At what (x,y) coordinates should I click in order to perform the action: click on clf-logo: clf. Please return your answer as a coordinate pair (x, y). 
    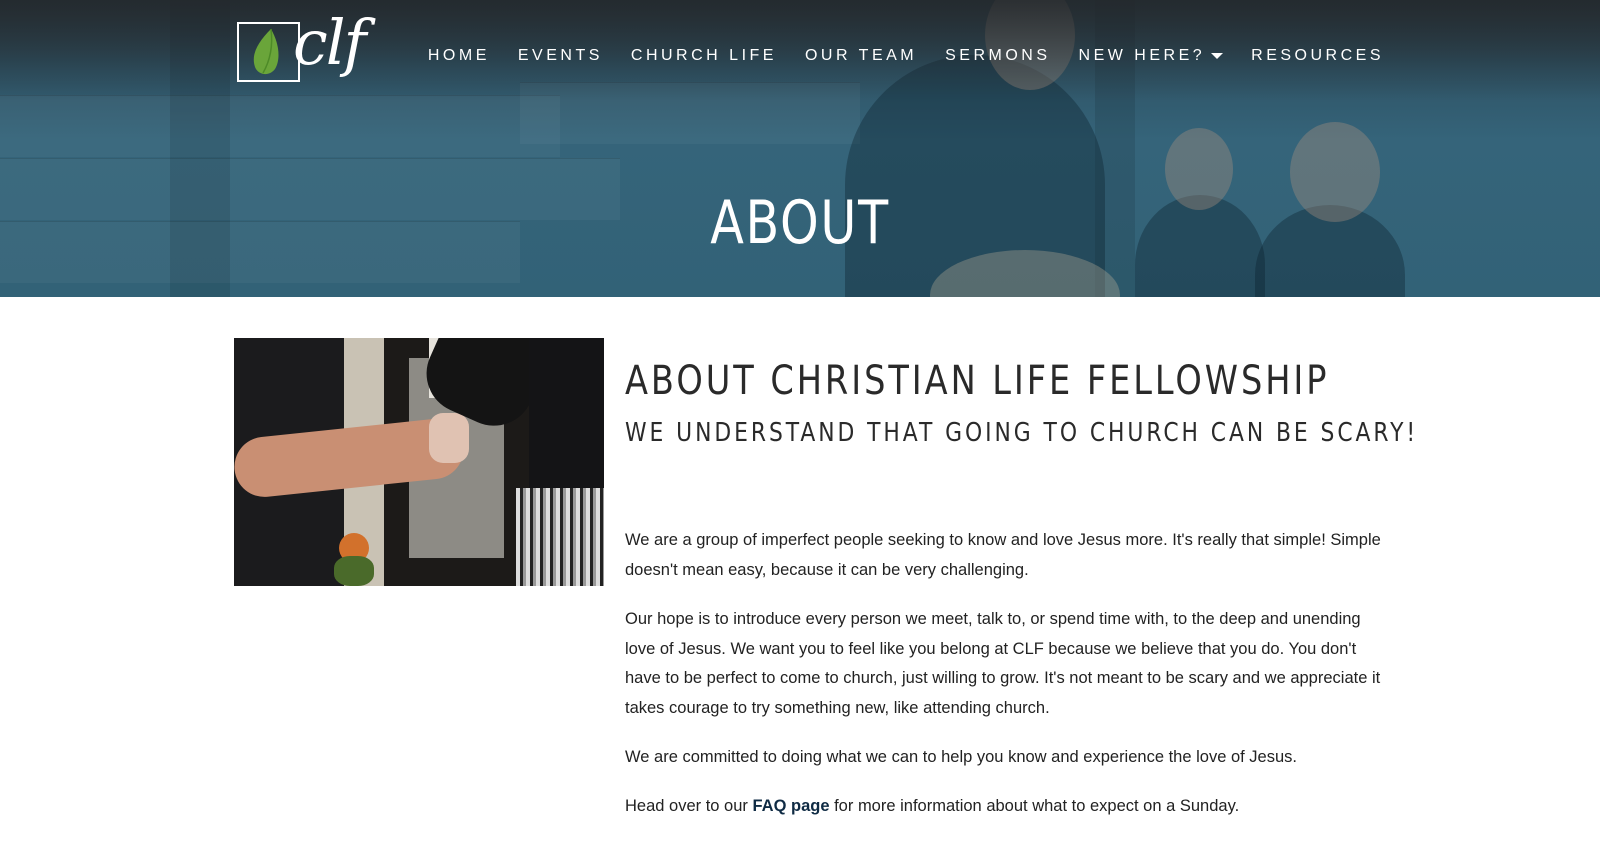
    Looking at the image, I should click on (301, 47).